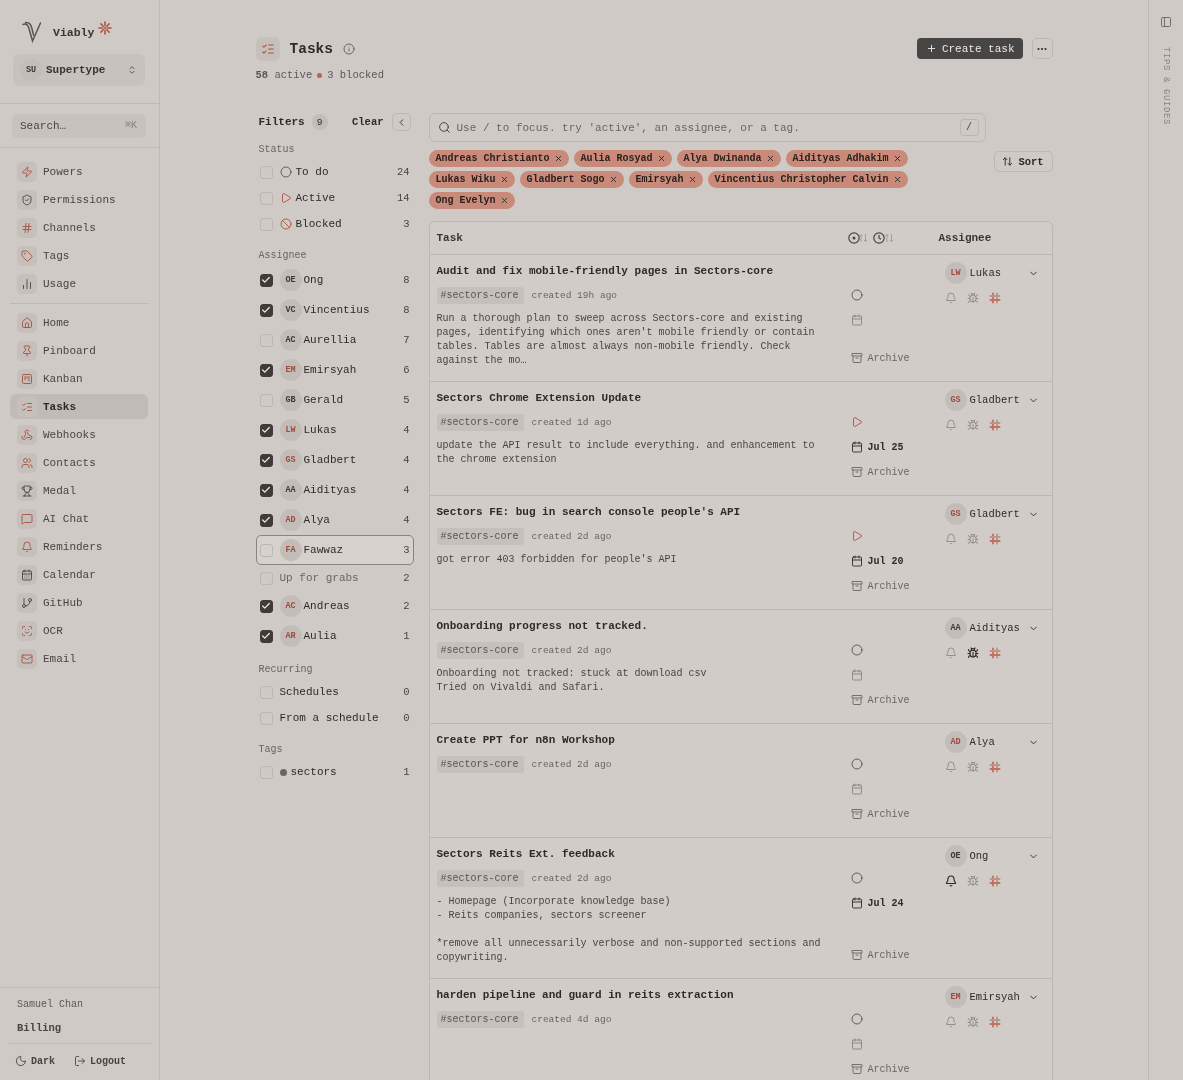  I want to click on assignee-select: AA Aidityas, so click(989, 628).